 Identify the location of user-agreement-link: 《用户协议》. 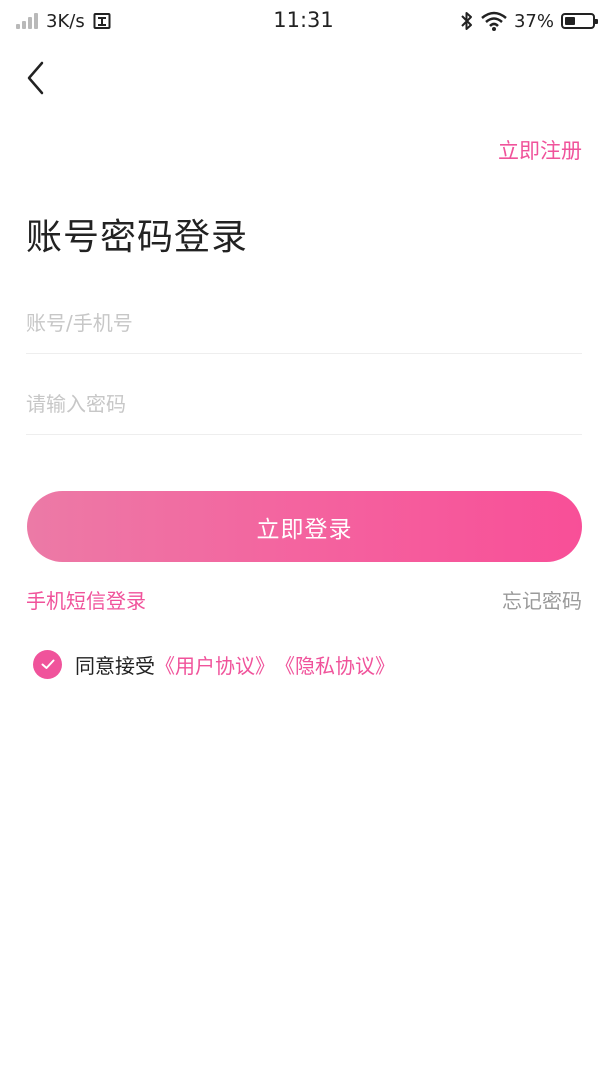
(215, 664).